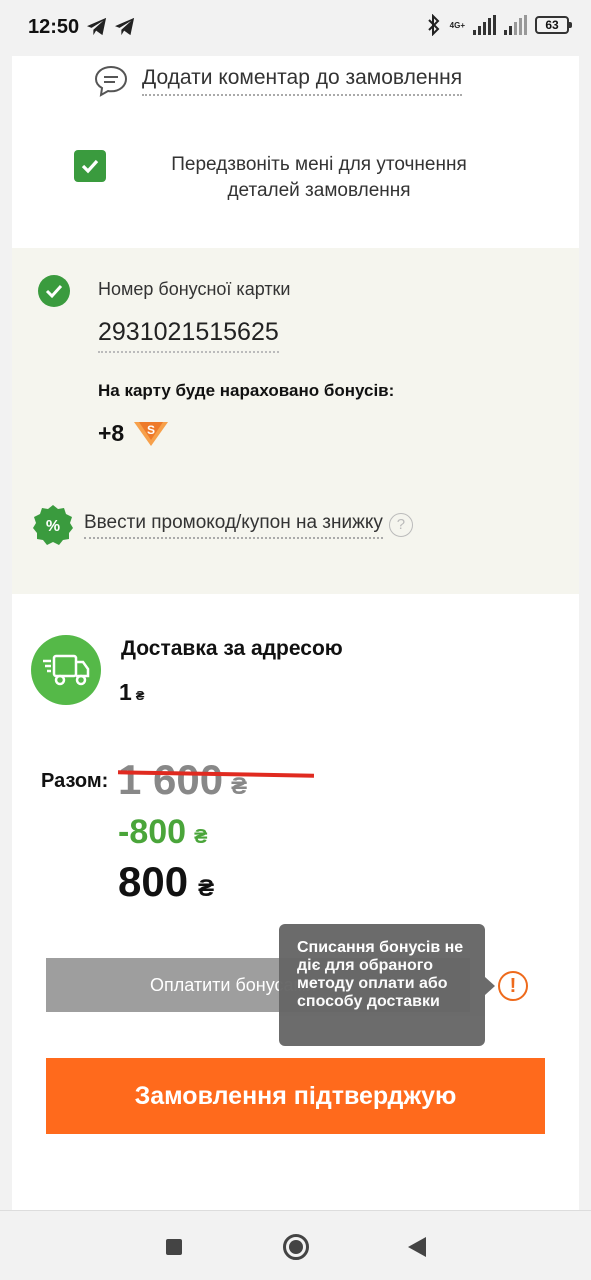  I want to click on battery-level: 63, so click(552, 25).